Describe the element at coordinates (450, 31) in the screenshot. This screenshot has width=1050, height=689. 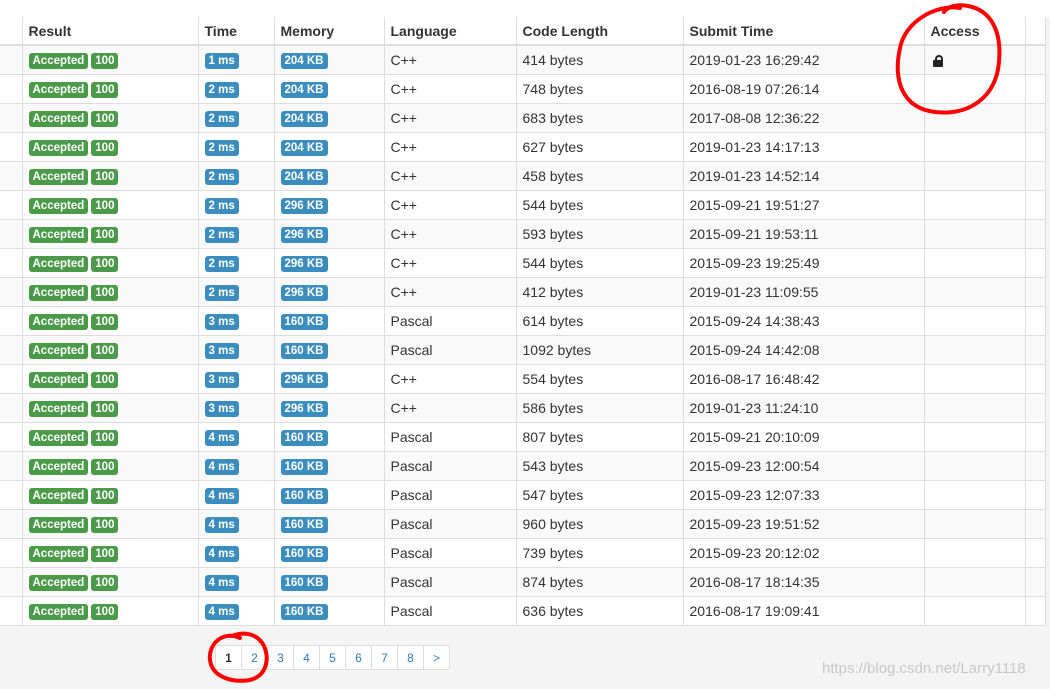
I see `header-language: Language` at that location.